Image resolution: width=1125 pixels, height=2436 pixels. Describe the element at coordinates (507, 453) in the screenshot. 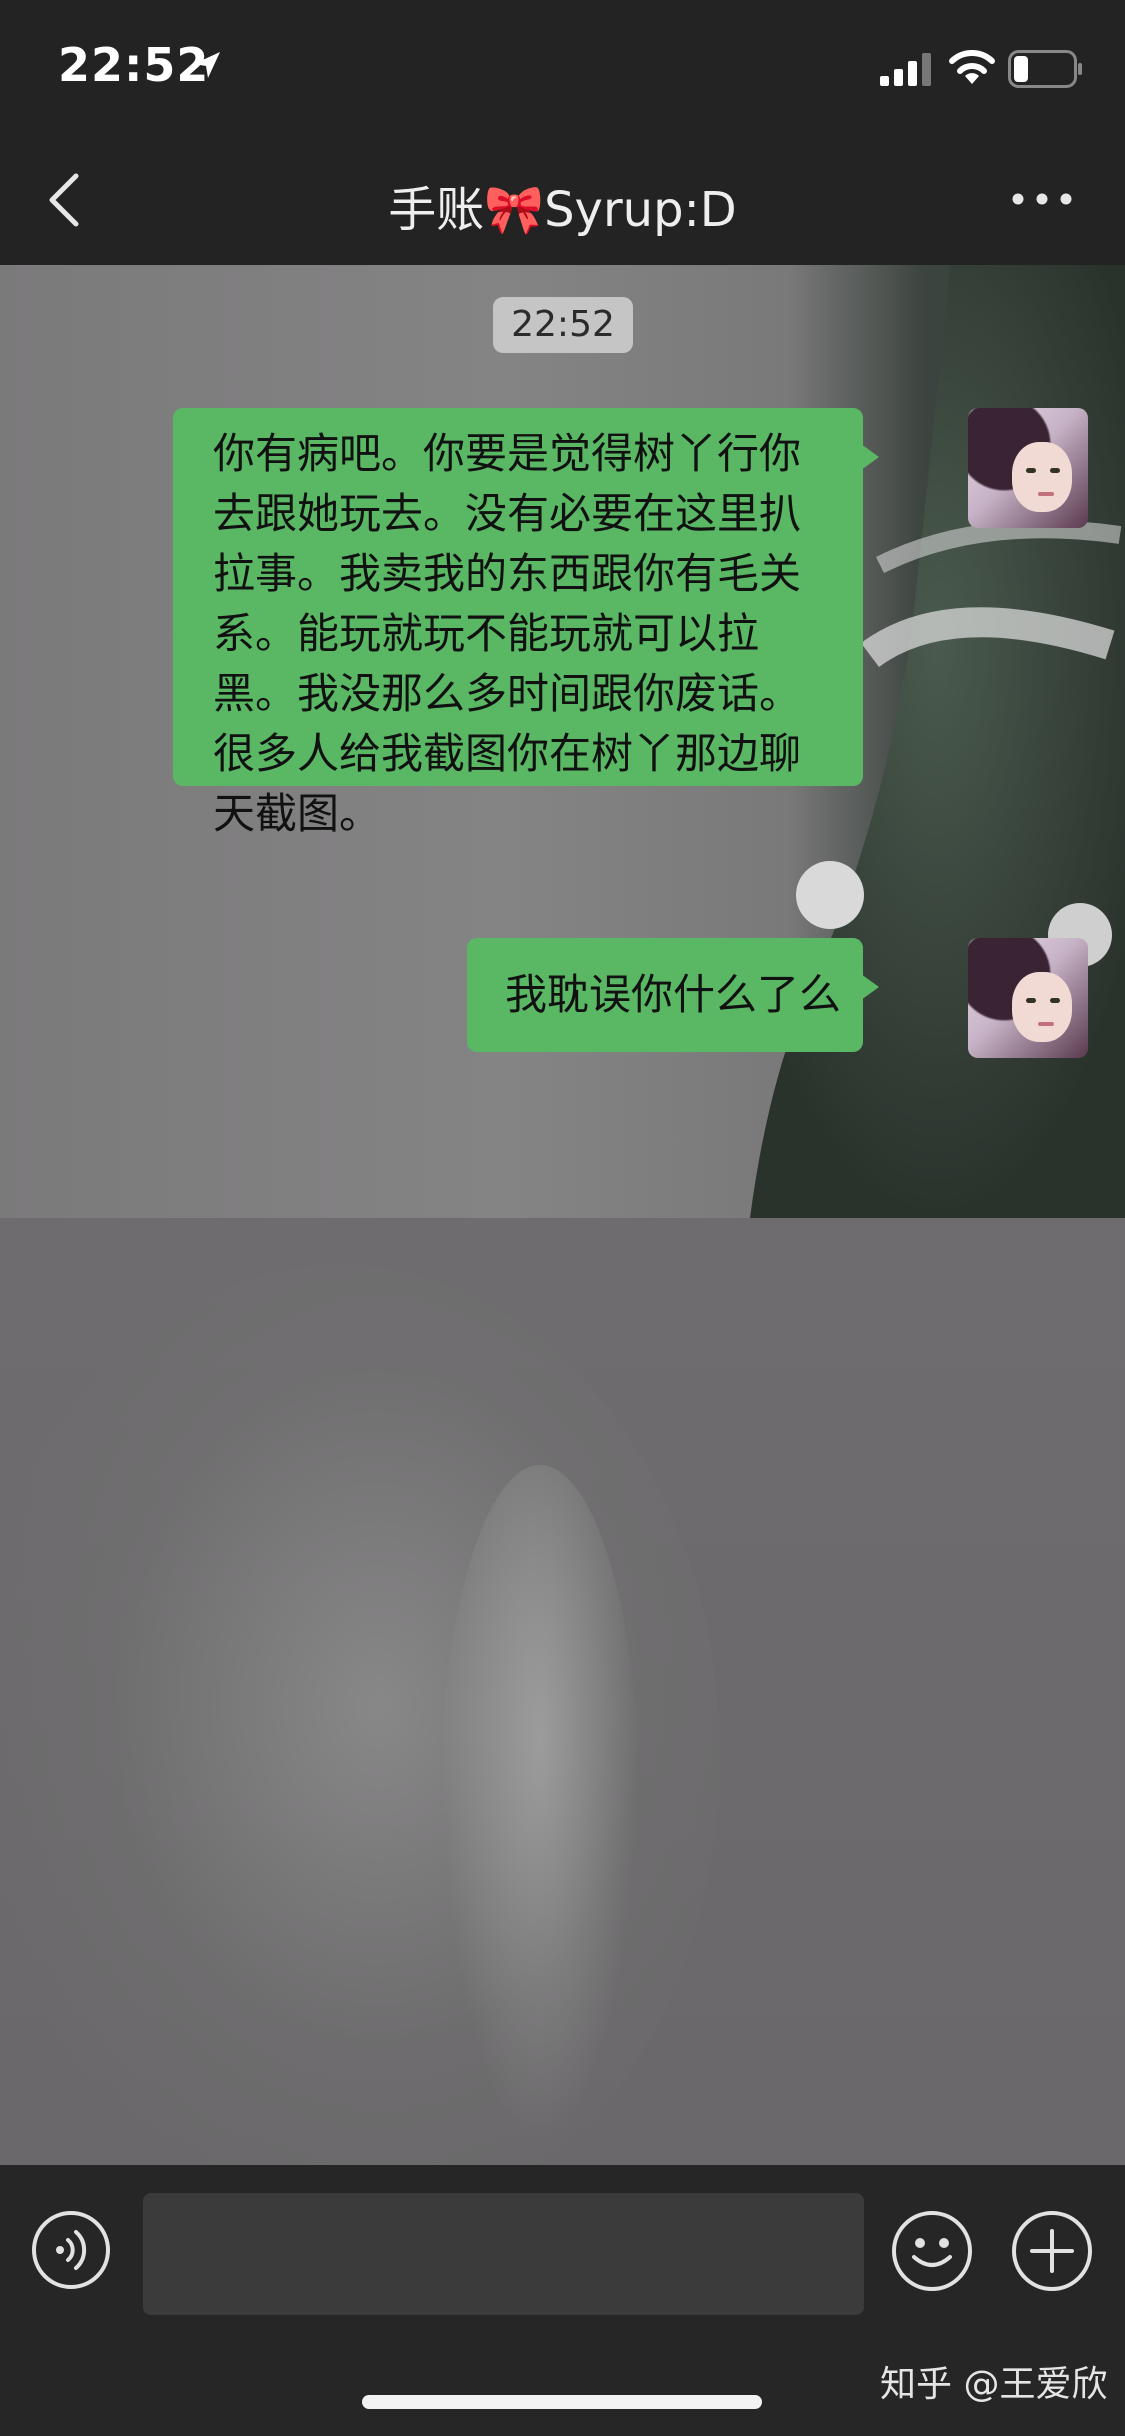

I see `message-line: 你有病吧。你要是觉得树丫行你` at that location.